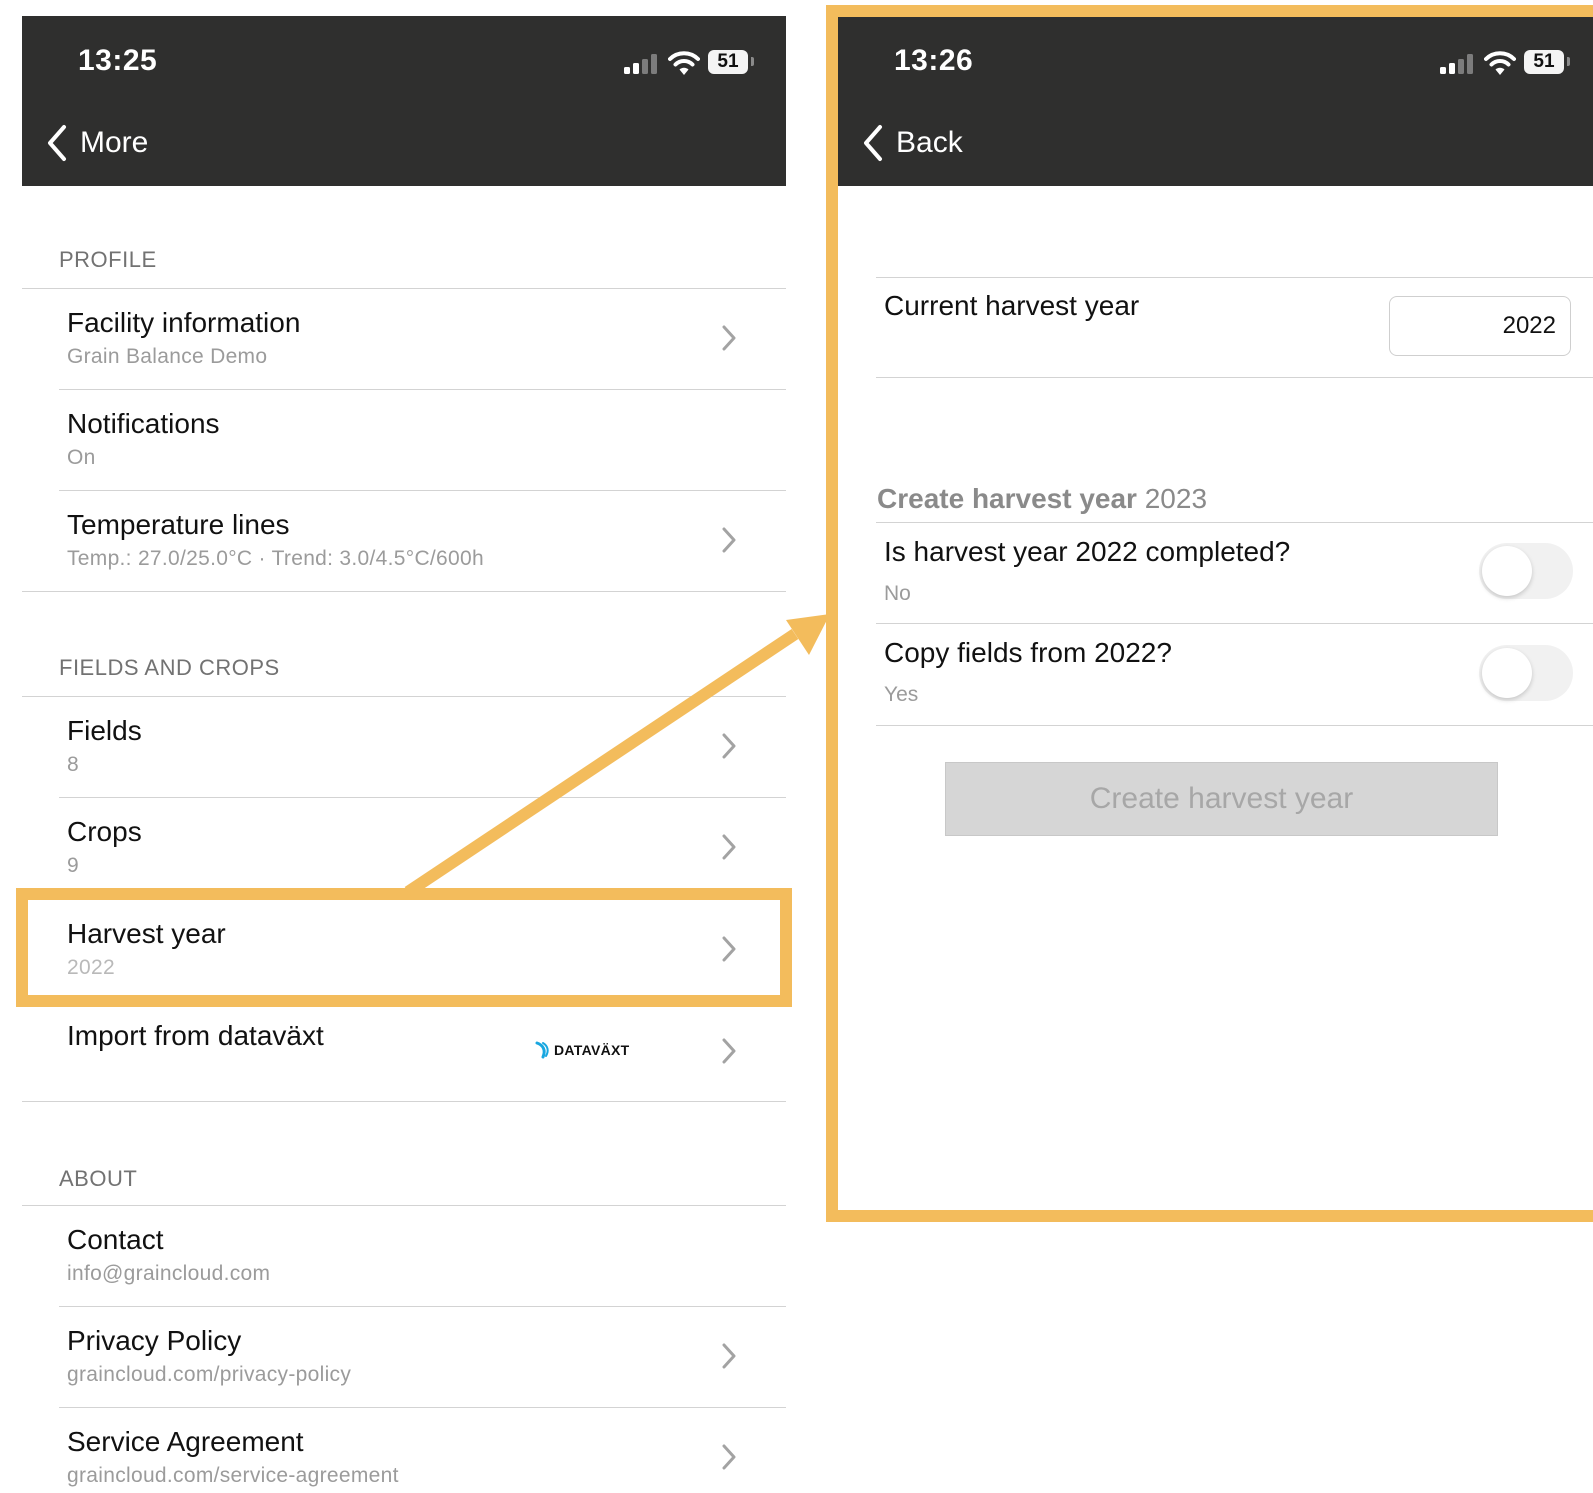 The height and width of the screenshot is (1493, 1593). I want to click on row-subtitle: info@graincloud.com, so click(169, 1273).